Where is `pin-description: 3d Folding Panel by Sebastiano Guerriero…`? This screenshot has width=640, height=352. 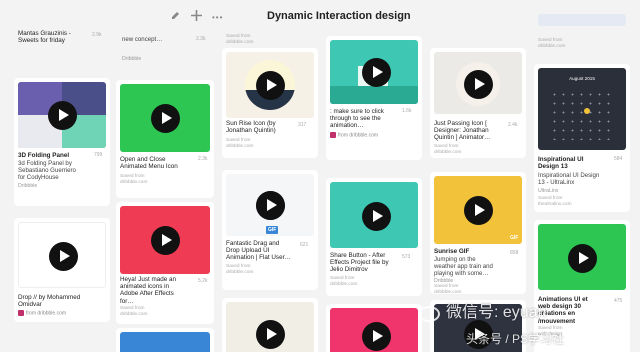
pin-description: 3d Folding Panel by Sebastiano Guerriero… is located at coordinates (47, 171).